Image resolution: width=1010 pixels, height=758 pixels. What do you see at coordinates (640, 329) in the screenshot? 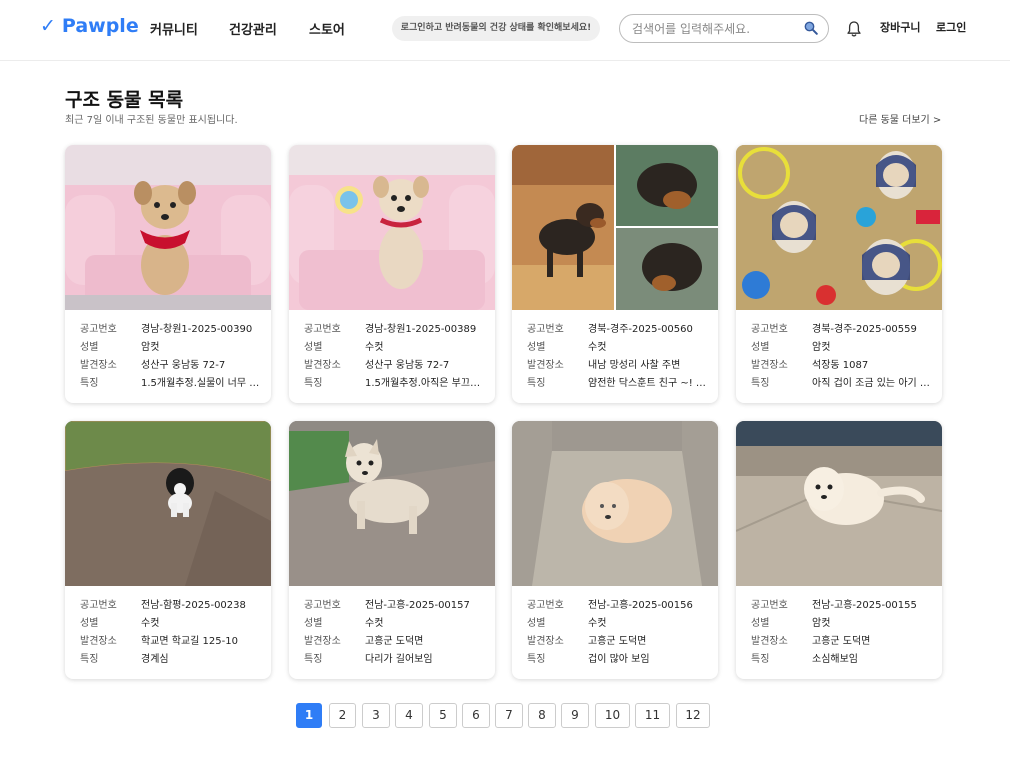
I see `notice-no-value: 경북-경주-2025-00560` at bounding box center [640, 329].